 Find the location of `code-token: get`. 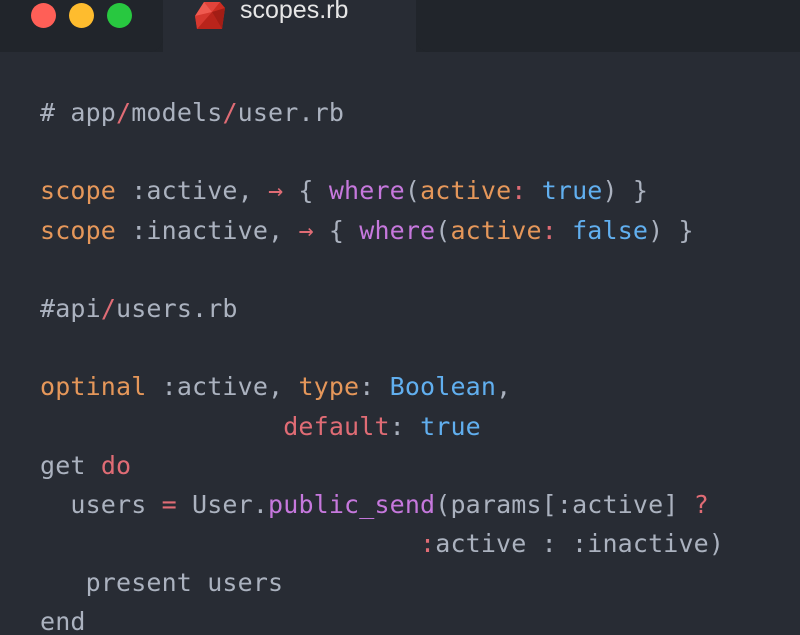

code-token: get is located at coordinates (70, 465).